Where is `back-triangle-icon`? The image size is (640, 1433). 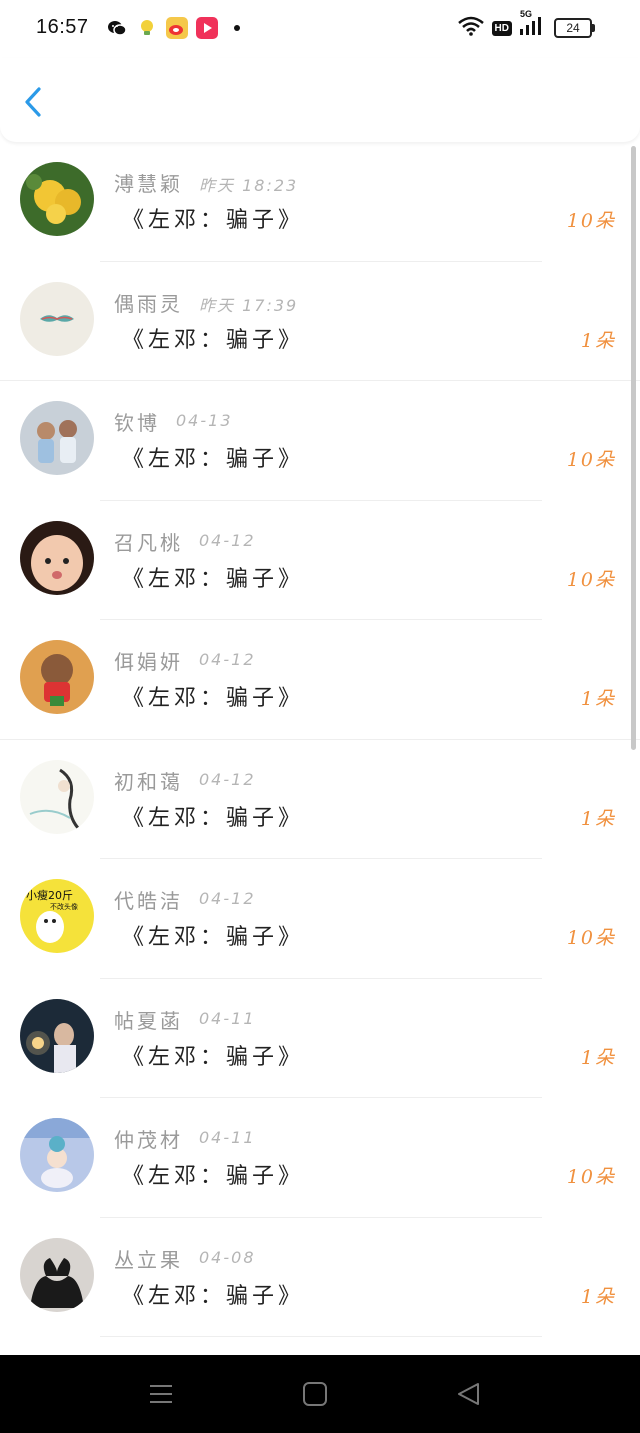
back-triangle-icon is located at coordinates (468, 1394).